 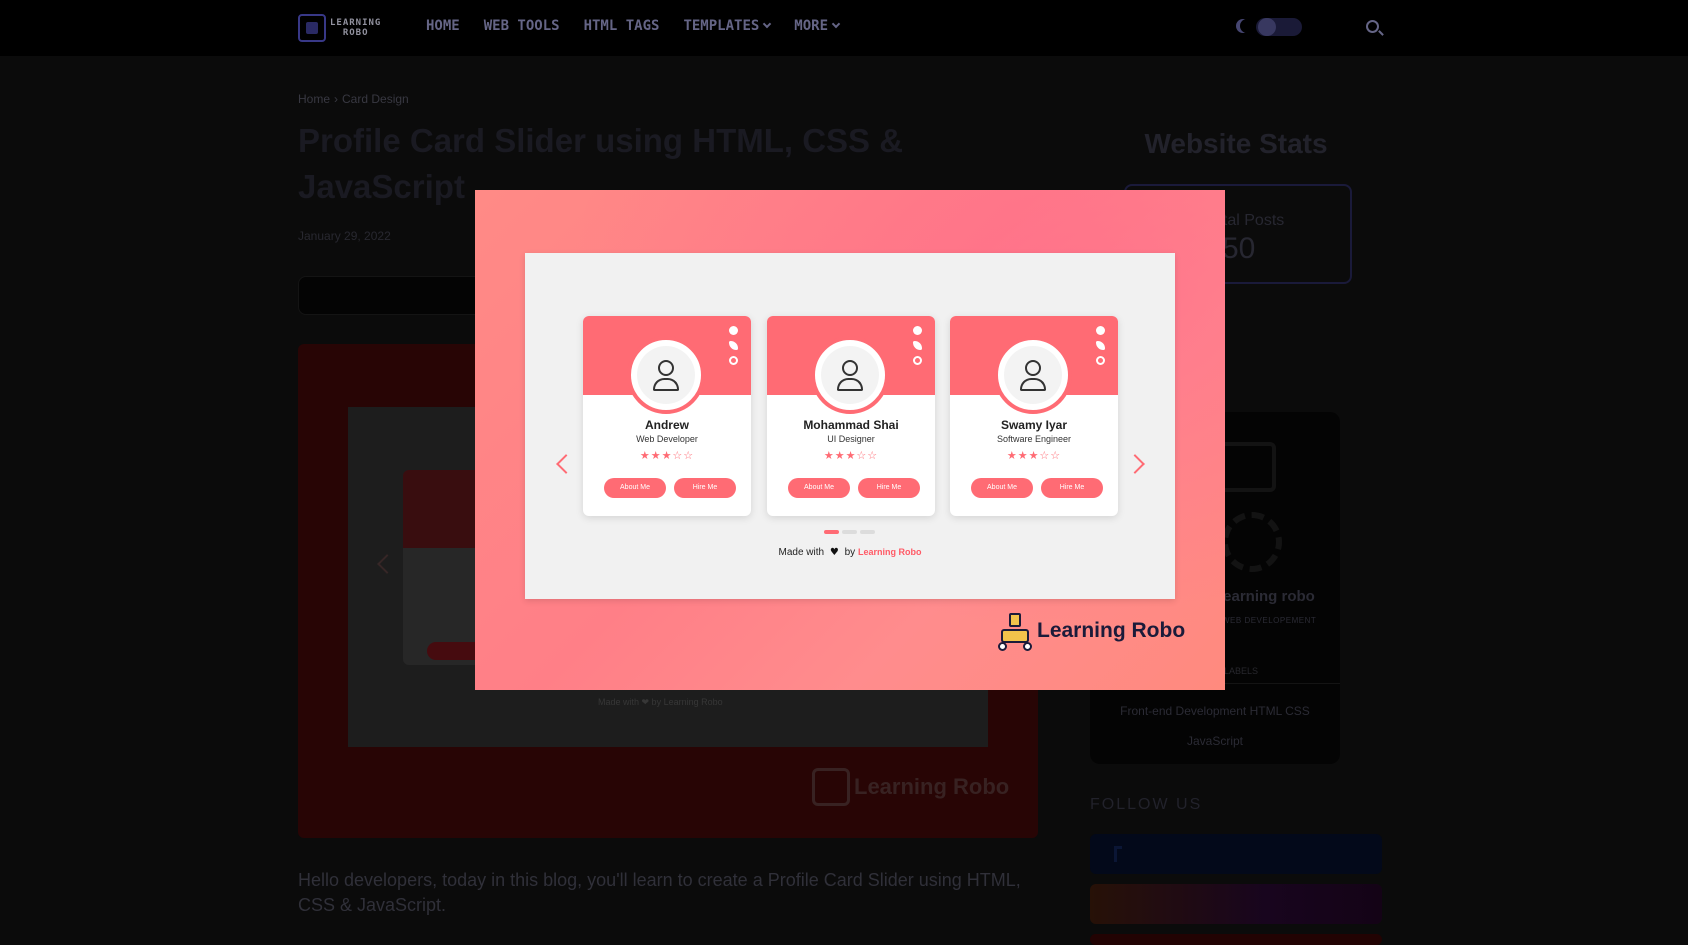 I want to click on card-role: UI Designer, so click(x=851, y=439).